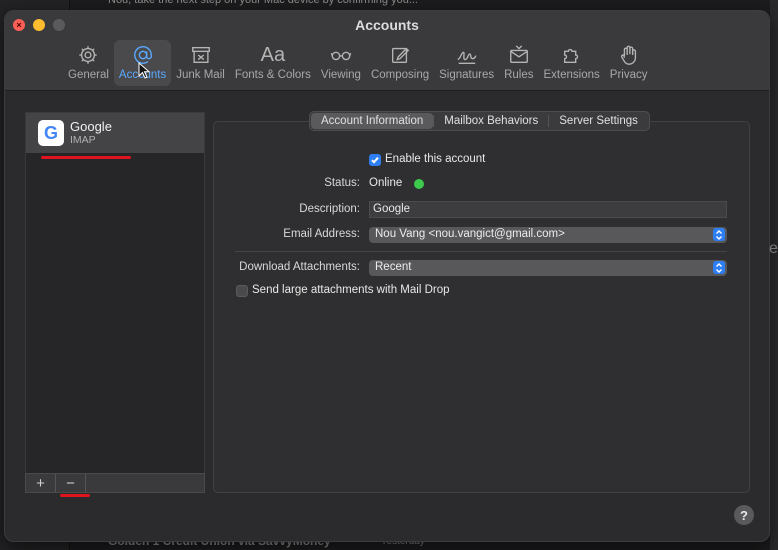  Describe the element at coordinates (386, 183) in the screenshot. I see `status-value: Online` at that location.